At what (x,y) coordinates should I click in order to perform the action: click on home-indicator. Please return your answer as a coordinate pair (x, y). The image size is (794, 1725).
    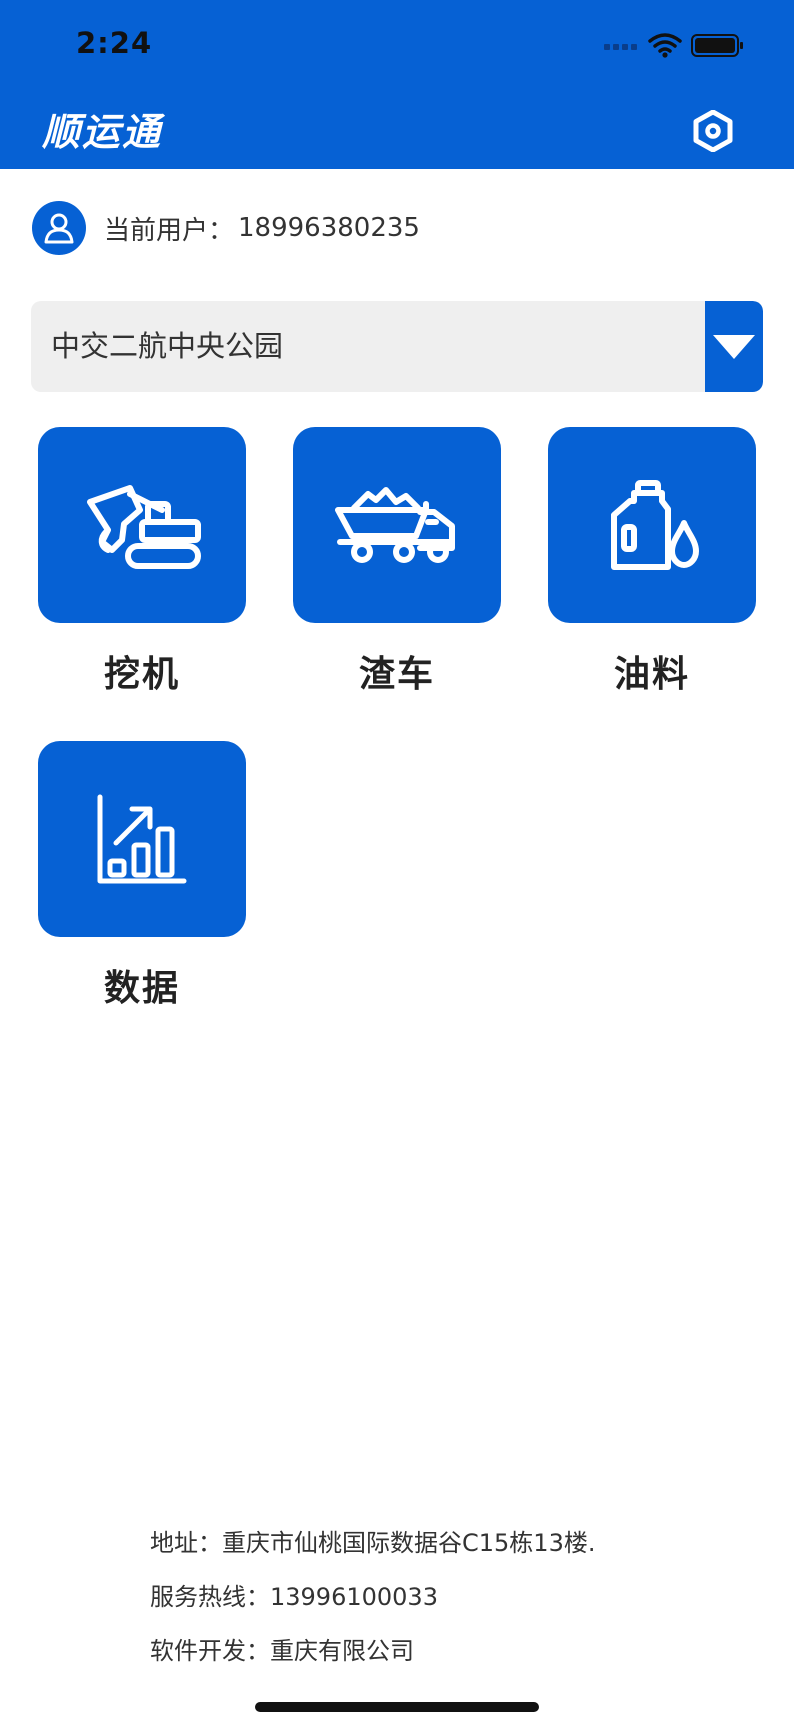
    Looking at the image, I should click on (397, 1707).